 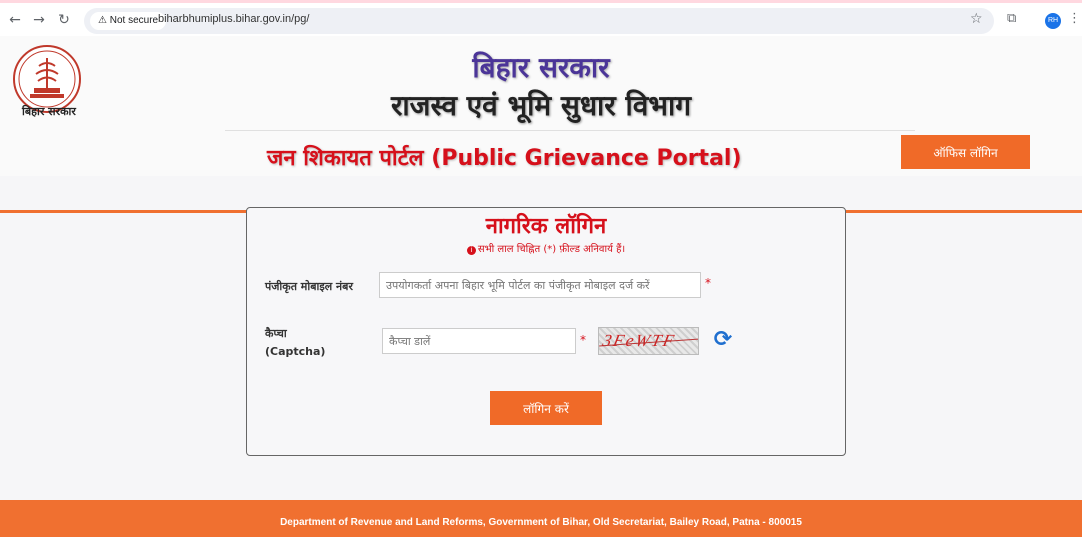 I want to click on reload-icon: ↻, so click(x=64, y=20).